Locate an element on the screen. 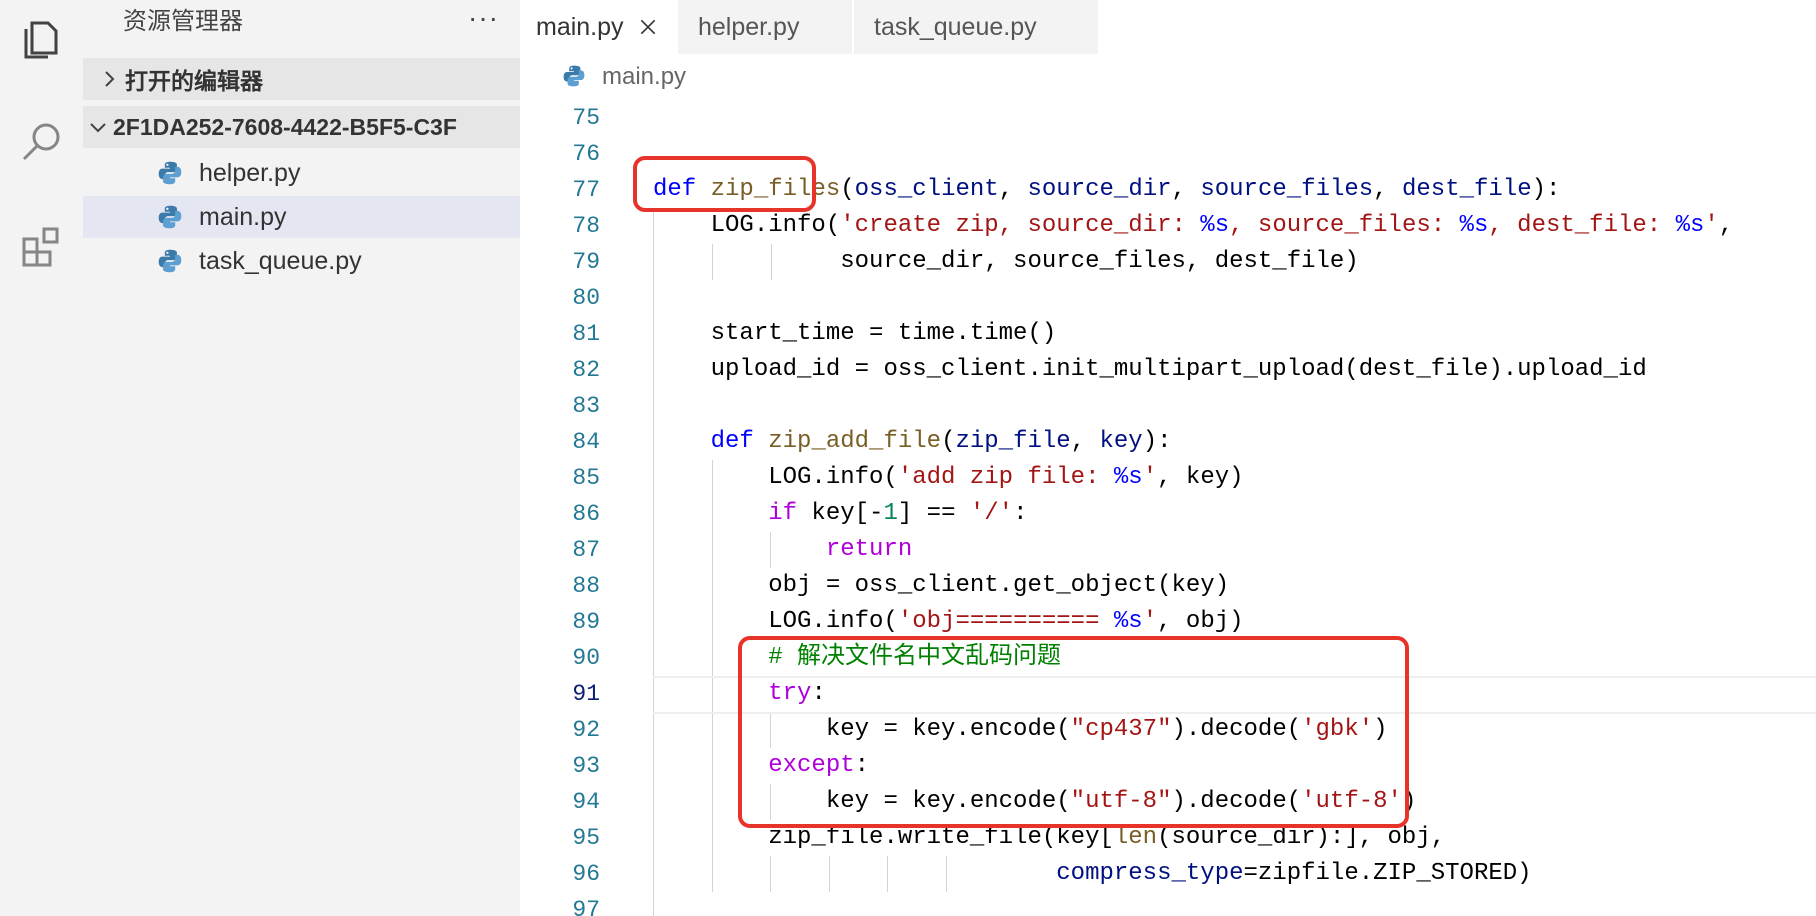  tab-task-queue-py: task_queue.py is located at coordinates (977, 27).